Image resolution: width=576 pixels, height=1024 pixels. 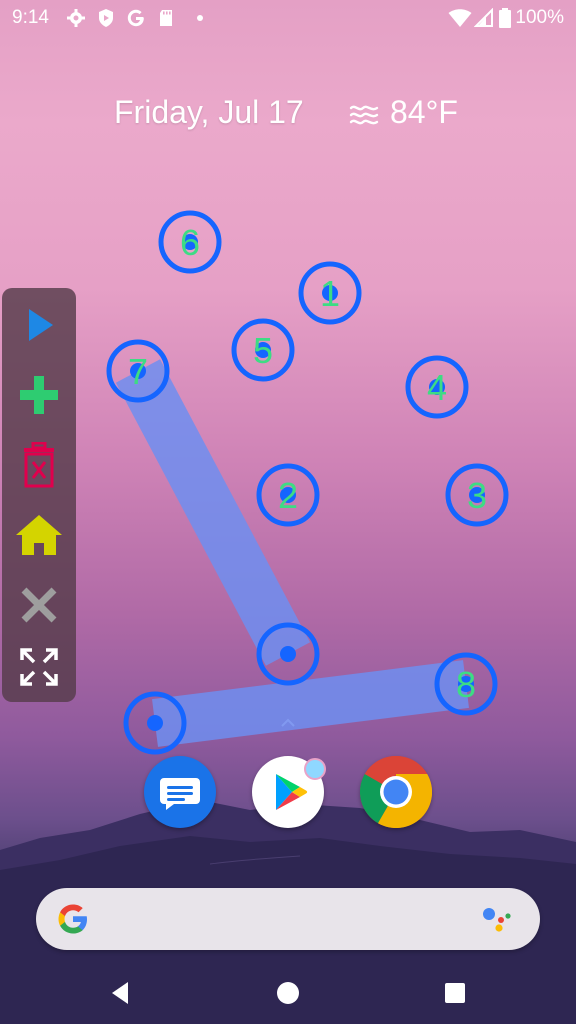 I want to click on home-button-icon, so click(x=288, y=993).